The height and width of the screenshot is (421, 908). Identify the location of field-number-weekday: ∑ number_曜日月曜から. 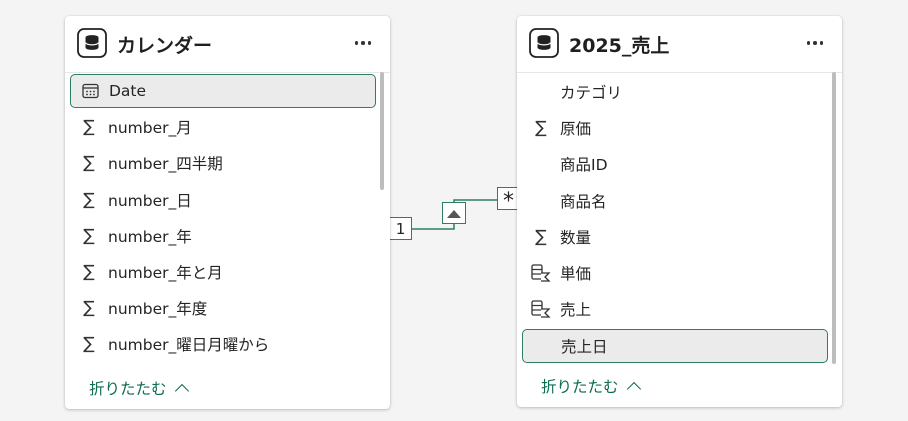
(223, 344).